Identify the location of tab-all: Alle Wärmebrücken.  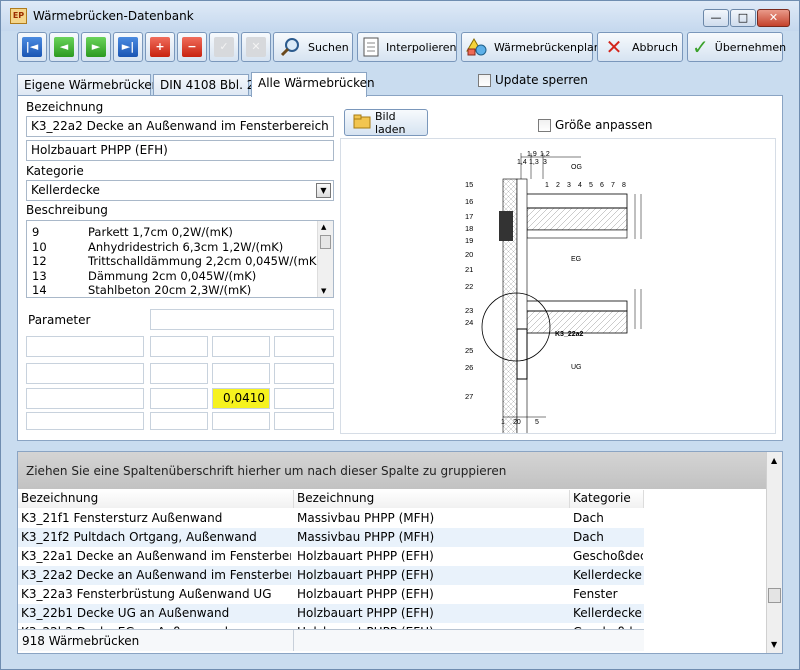
(313, 84).